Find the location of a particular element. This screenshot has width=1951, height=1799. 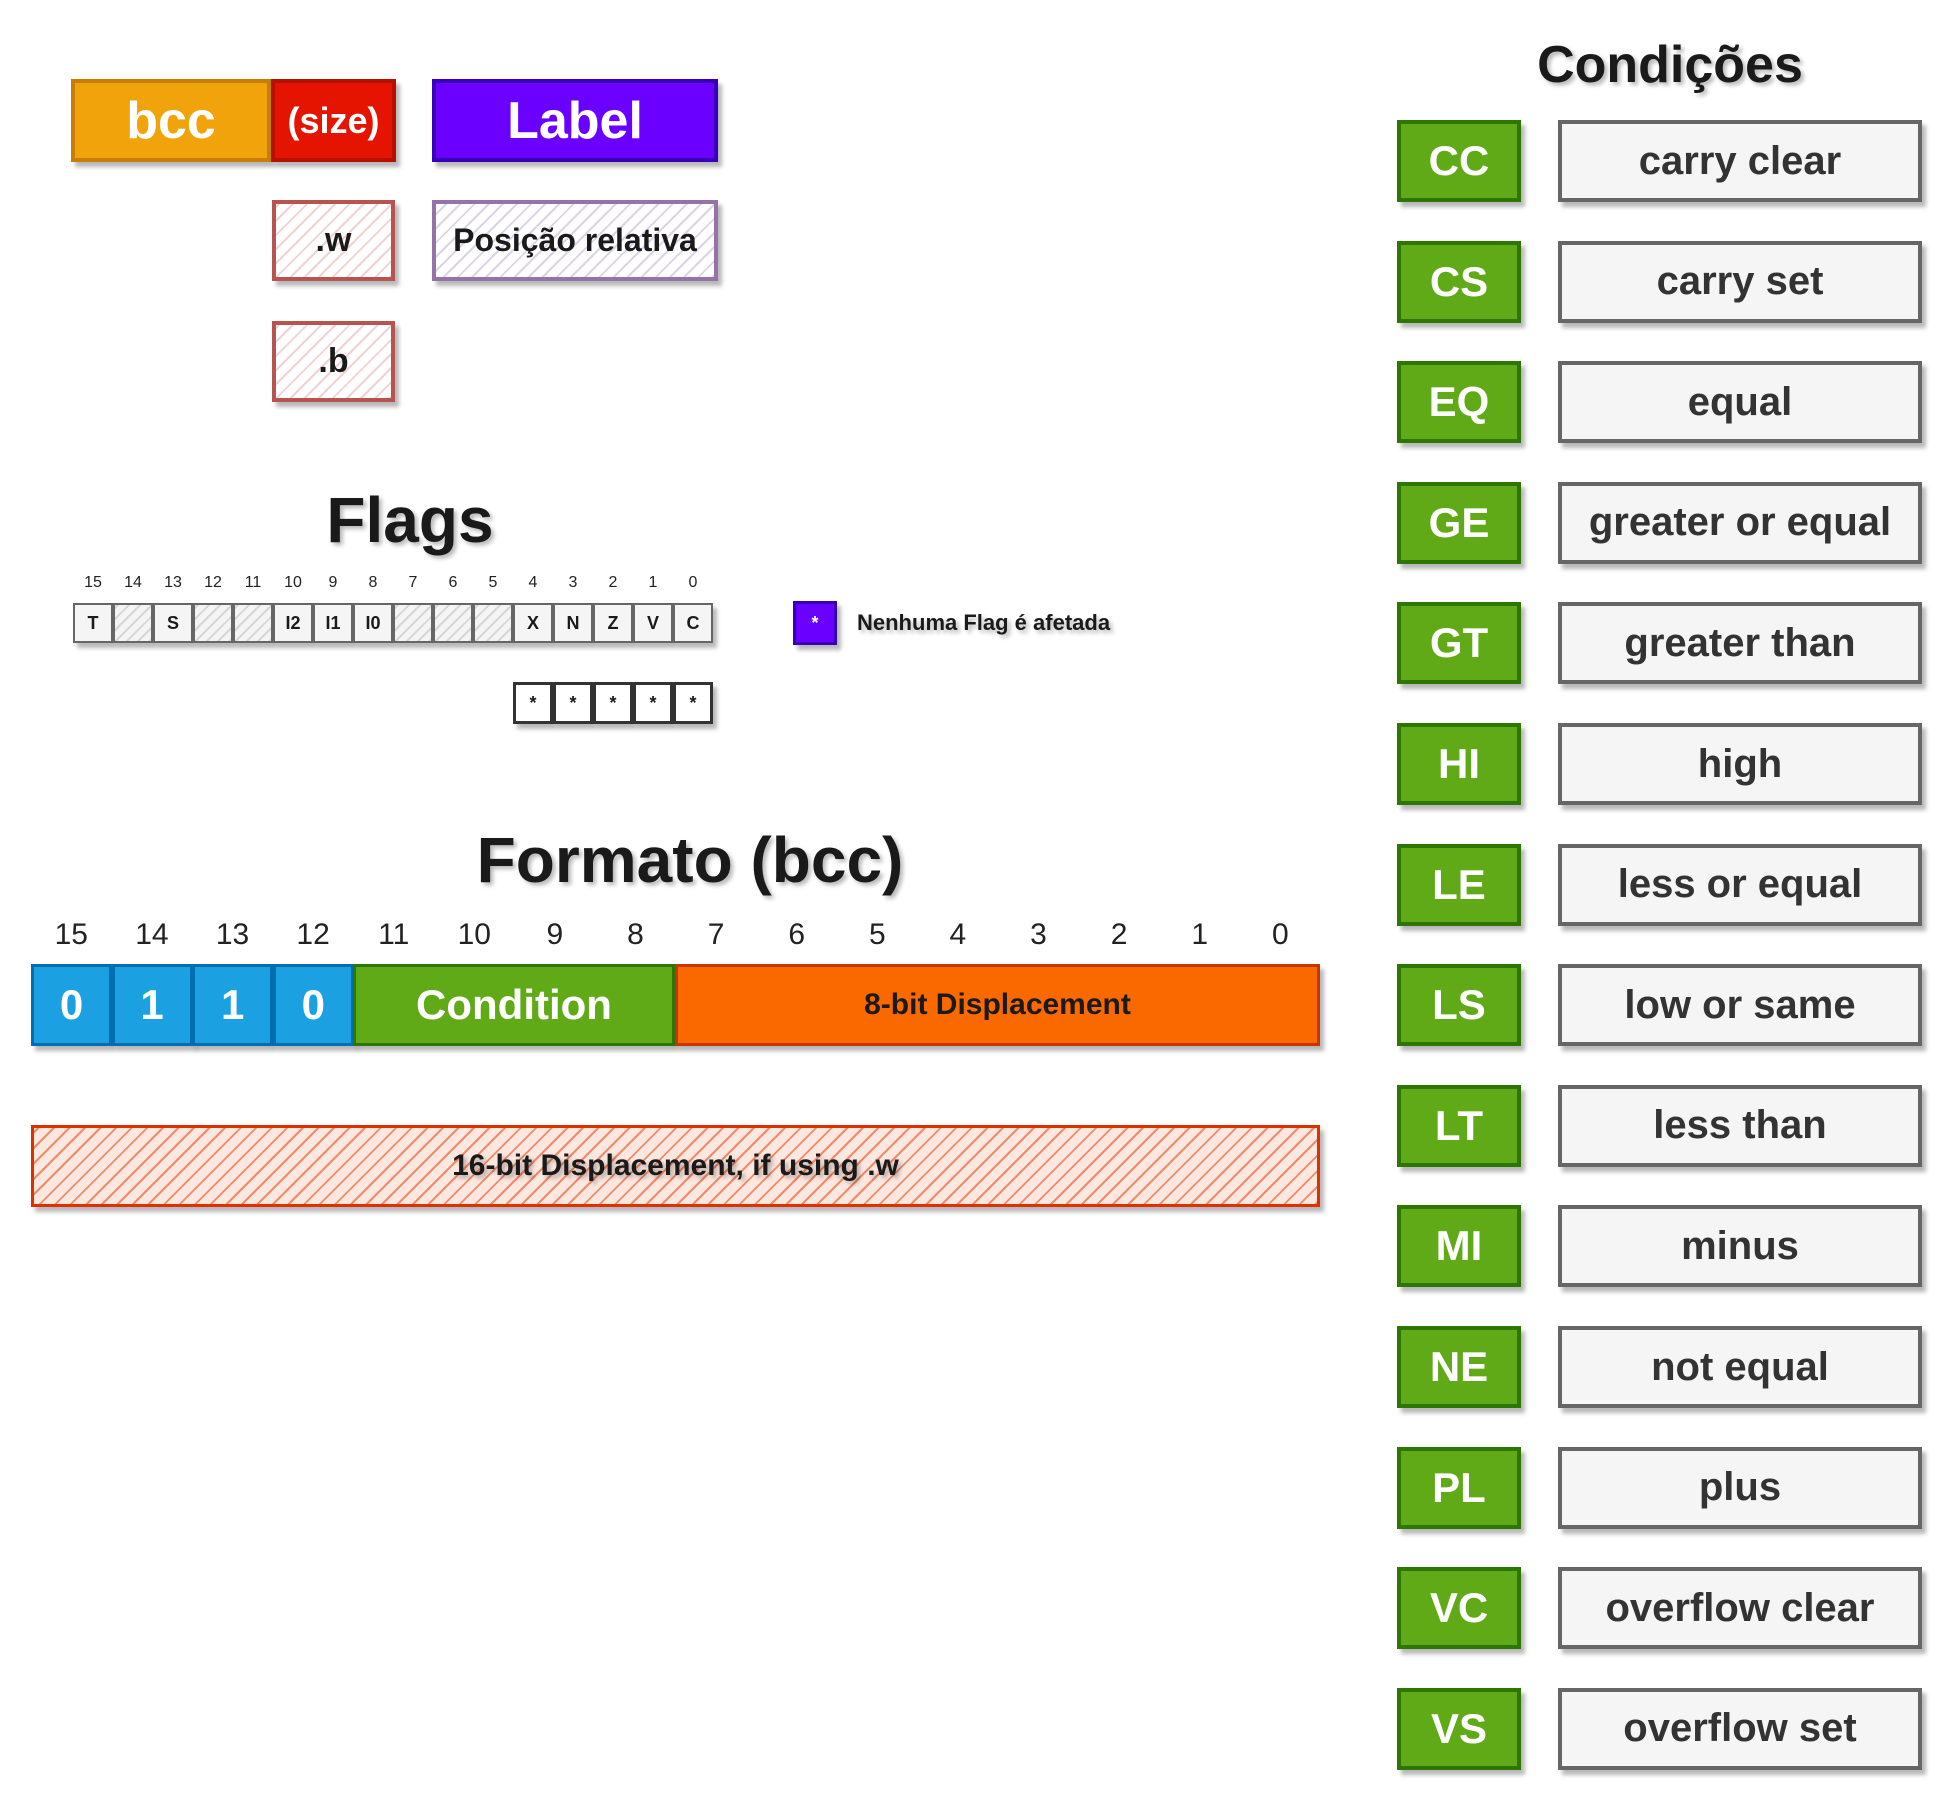

size-byte-box: .b is located at coordinates (333, 361).